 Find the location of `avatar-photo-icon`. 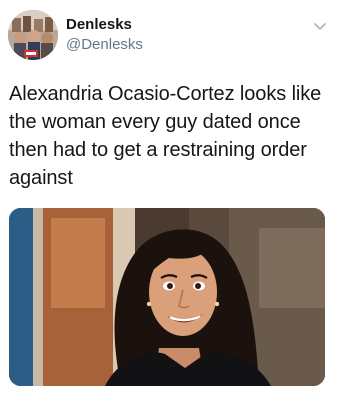

avatar-photo-icon is located at coordinates (33, 35).